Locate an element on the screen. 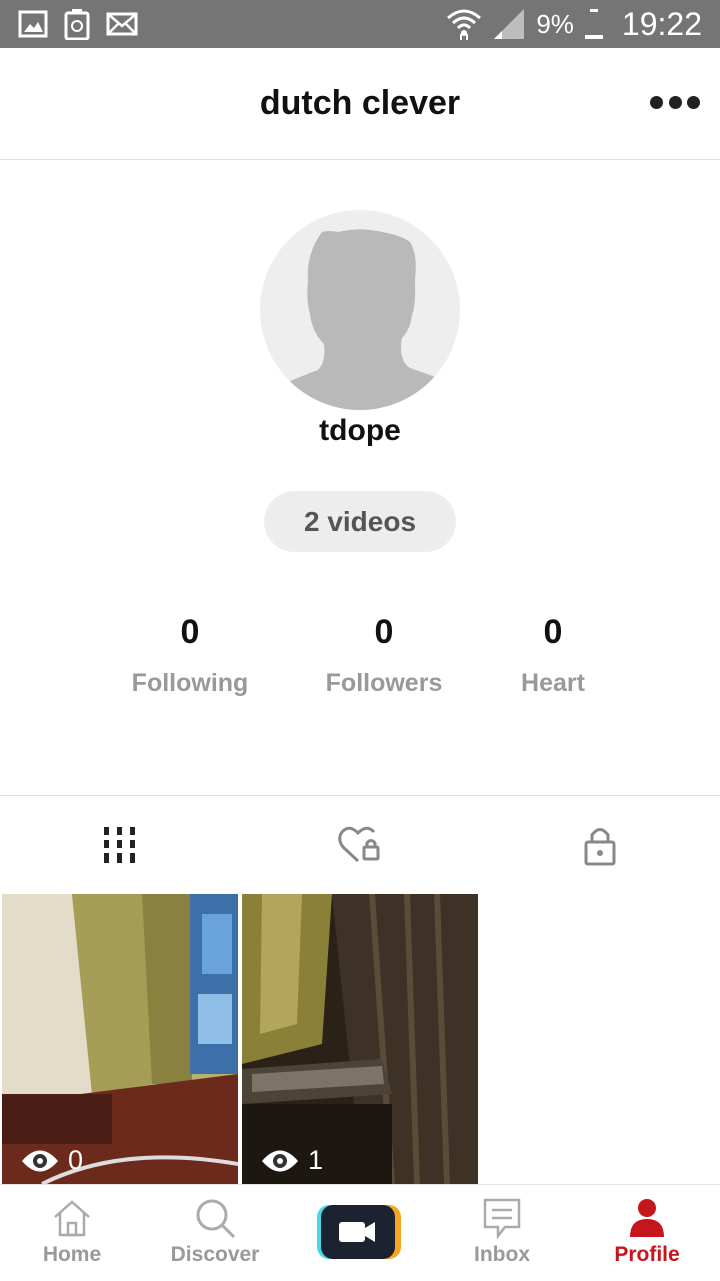 This screenshot has height=1281, width=720. tab-private is located at coordinates (600, 845).